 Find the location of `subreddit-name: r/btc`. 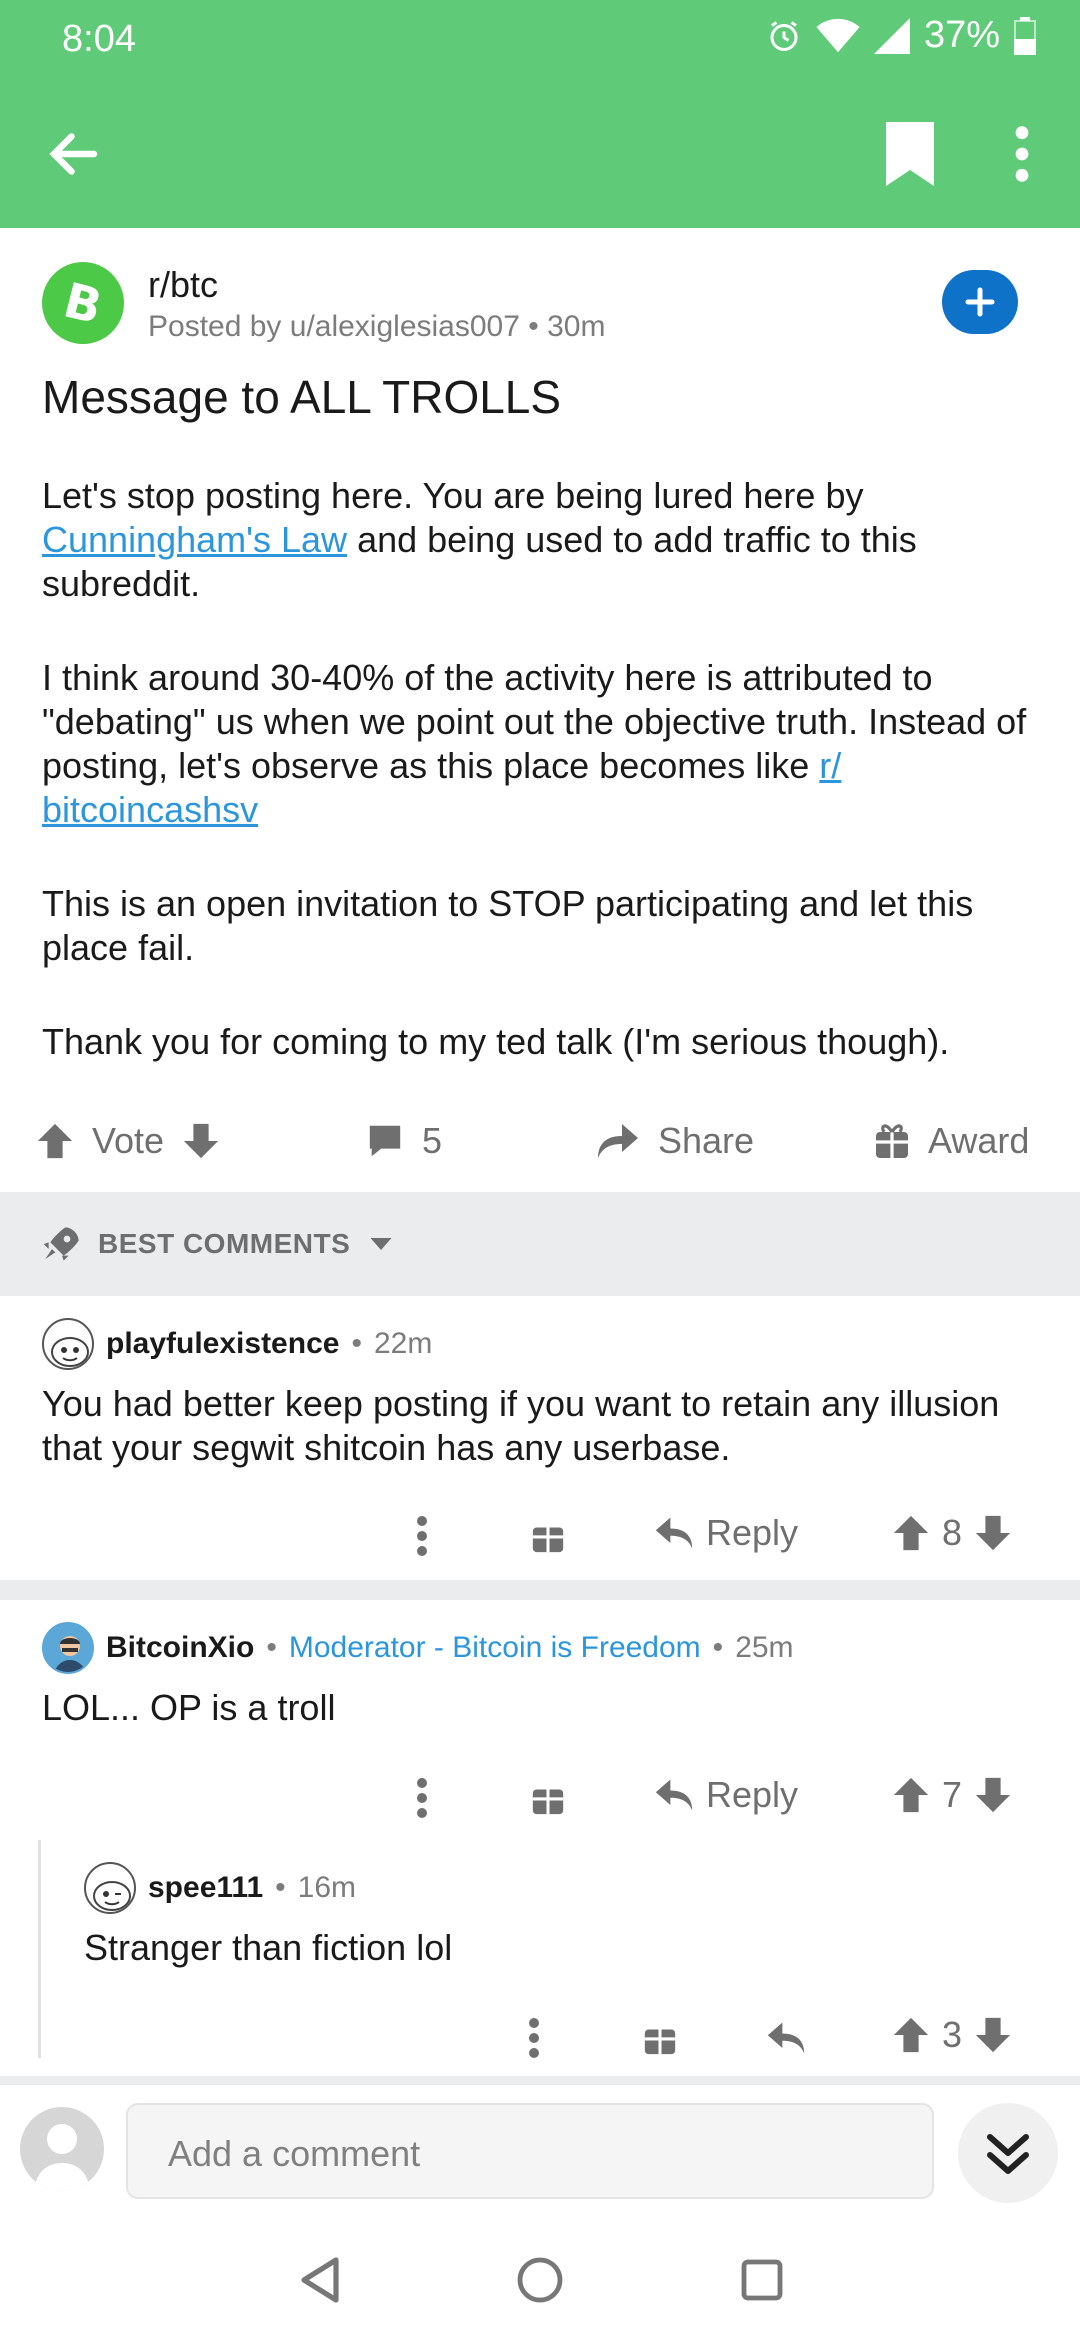

subreddit-name: r/btc is located at coordinates (183, 285).